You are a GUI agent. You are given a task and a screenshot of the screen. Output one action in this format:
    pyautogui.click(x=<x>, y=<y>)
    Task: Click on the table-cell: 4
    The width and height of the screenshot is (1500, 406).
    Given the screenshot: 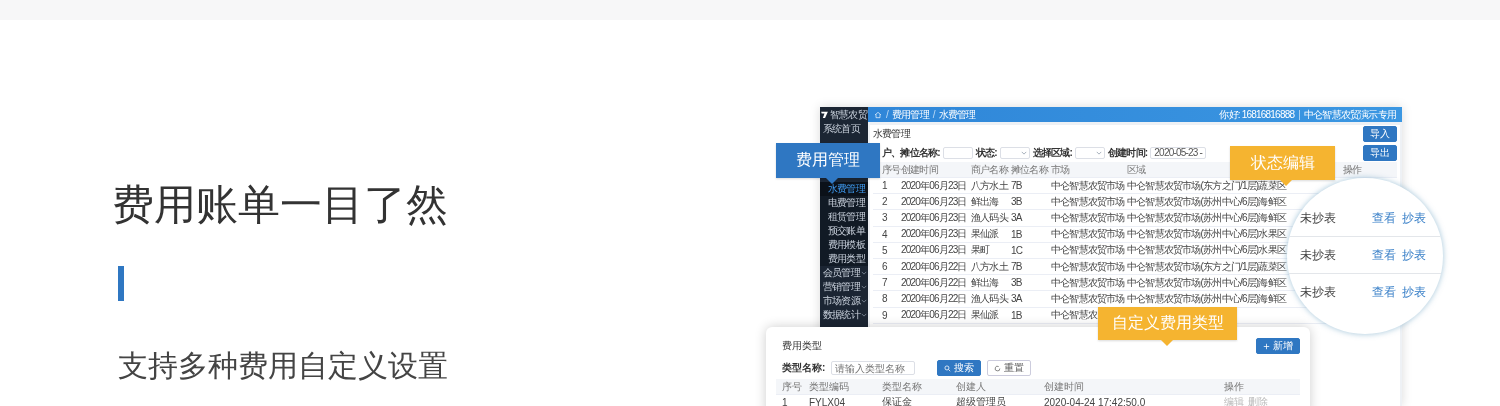 What is the action you would take?
    pyautogui.click(x=887, y=234)
    